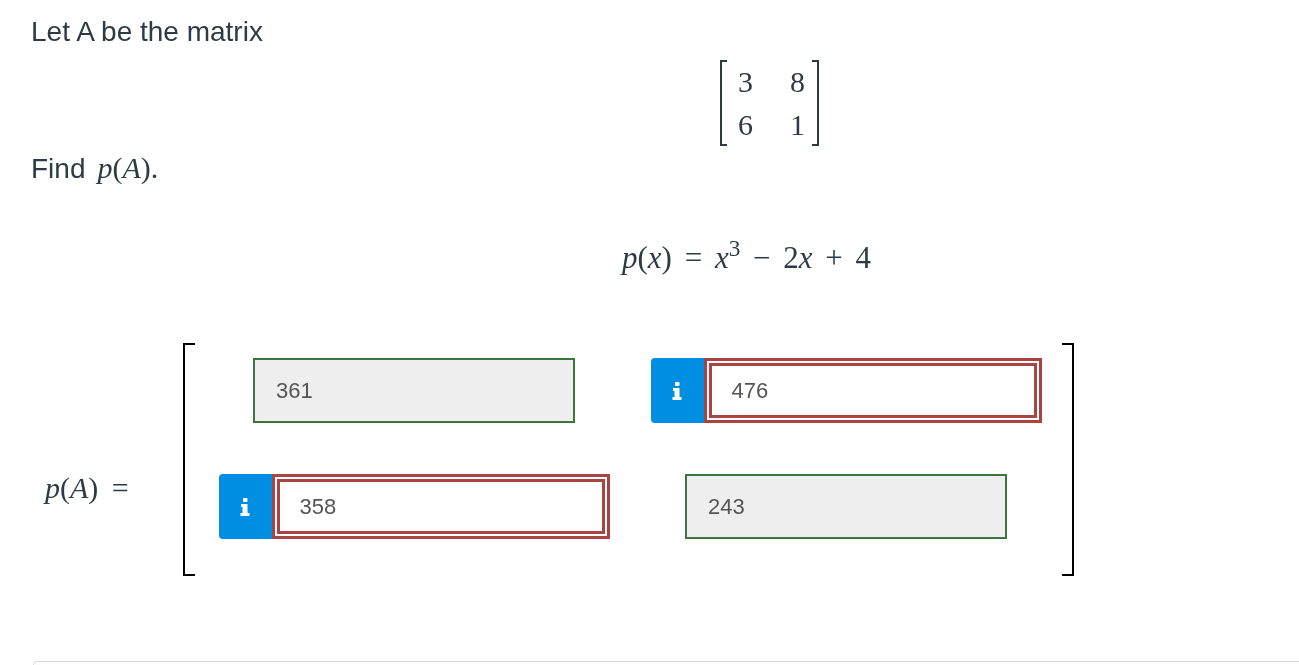 Image resolution: width=1299 pixels, height=665 pixels. I want to click on matrix-entry: 1, so click(797, 125).